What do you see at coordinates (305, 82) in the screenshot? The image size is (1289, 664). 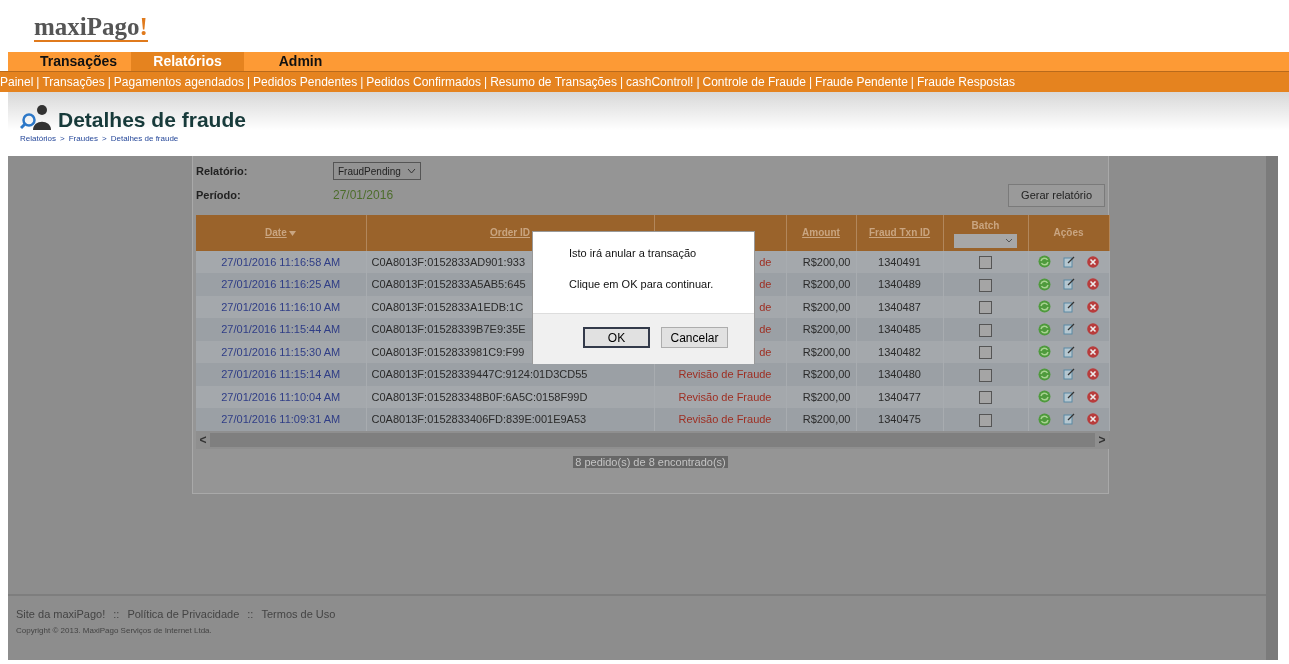 I see `submenu-link: Pedidos Pendentes` at bounding box center [305, 82].